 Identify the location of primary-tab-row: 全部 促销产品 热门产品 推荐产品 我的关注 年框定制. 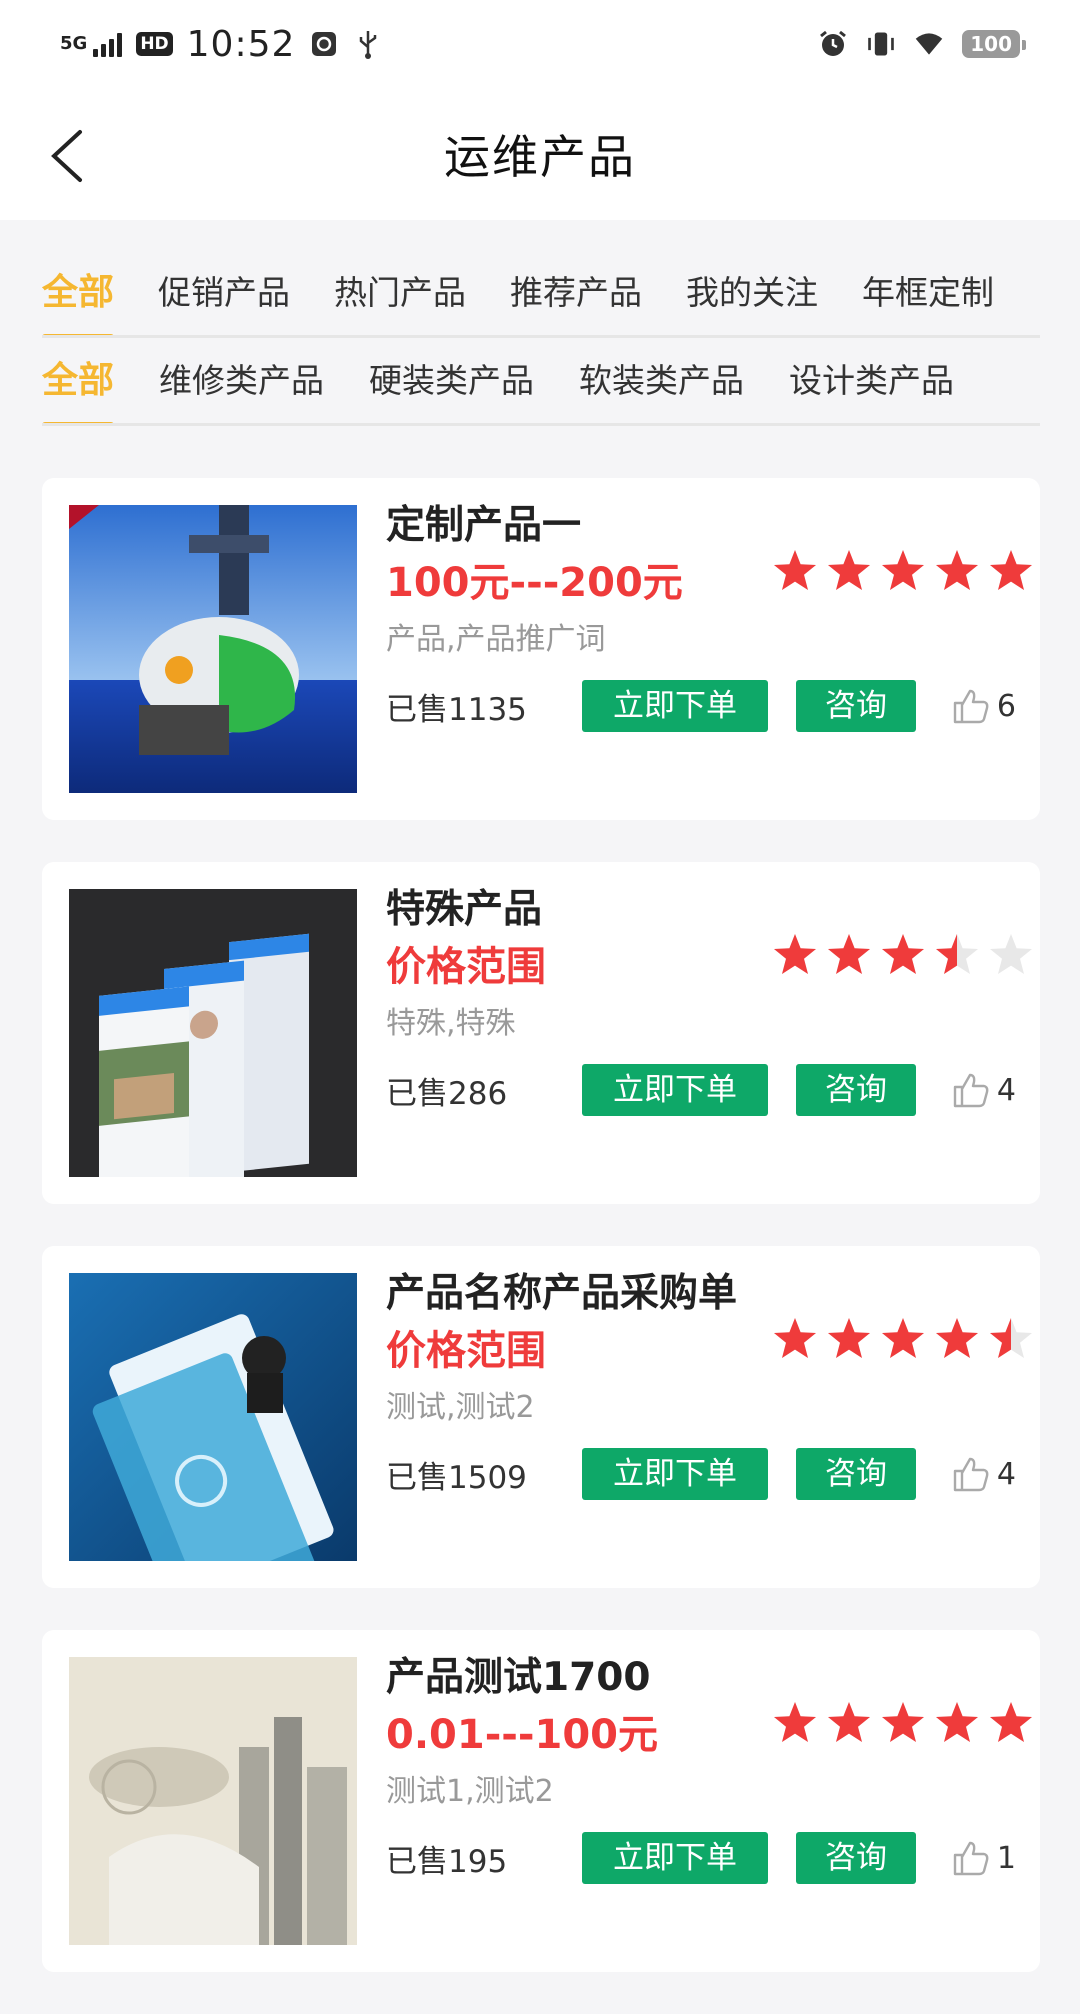
(541, 294).